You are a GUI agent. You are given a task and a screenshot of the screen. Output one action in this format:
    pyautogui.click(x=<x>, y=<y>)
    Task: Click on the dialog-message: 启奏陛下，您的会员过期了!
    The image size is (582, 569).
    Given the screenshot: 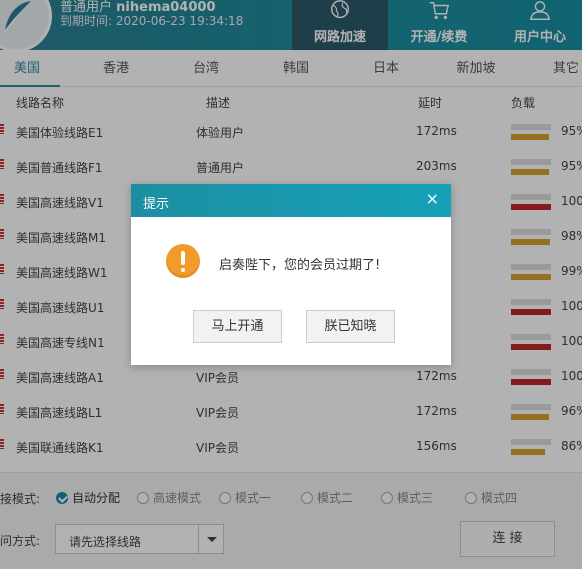 What is the action you would take?
    pyautogui.click(x=300, y=265)
    